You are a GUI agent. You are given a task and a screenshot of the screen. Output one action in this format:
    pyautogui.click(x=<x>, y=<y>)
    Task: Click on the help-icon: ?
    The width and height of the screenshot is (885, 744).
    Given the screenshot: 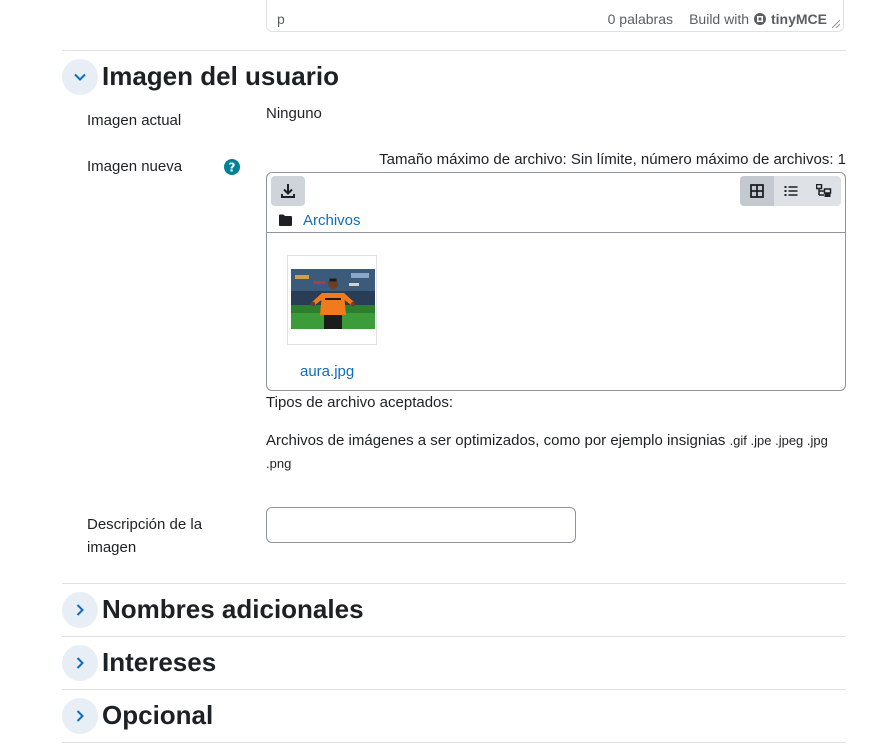 What is the action you would take?
    pyautogui.click(x=232, y=167)
    